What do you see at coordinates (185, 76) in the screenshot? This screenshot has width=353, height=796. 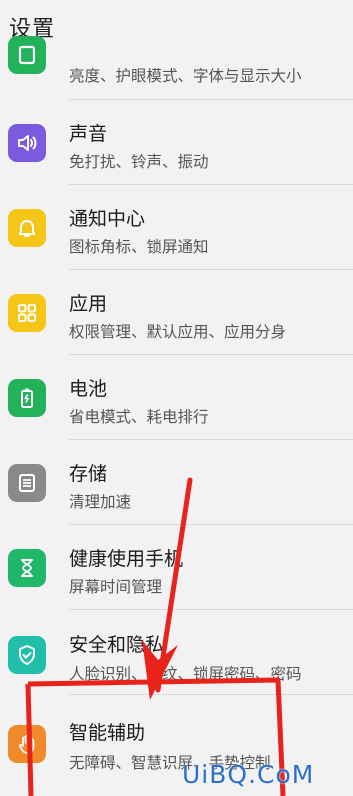 I see `settings-item-subtitle: 亮度、护眼模式、字体与显示大小` at bounding box center [185, 76].